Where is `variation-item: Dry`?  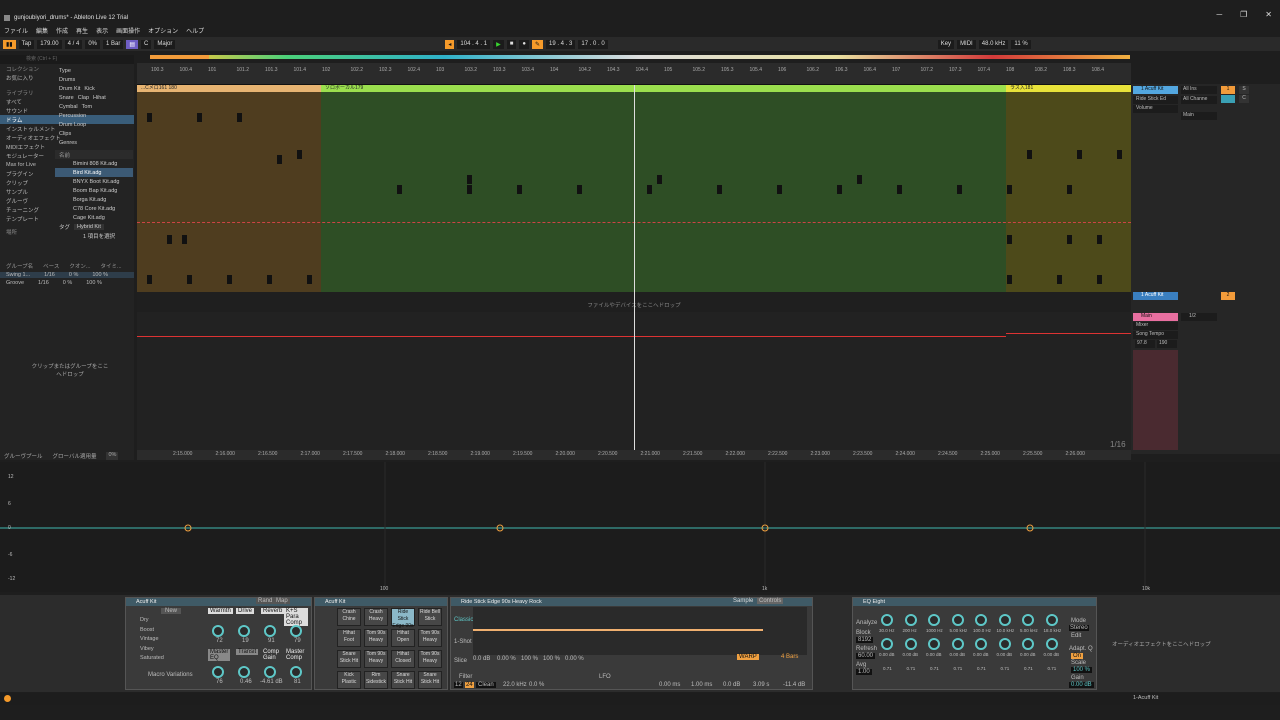 variation-item: Dry is located at coordinates (152, 621).